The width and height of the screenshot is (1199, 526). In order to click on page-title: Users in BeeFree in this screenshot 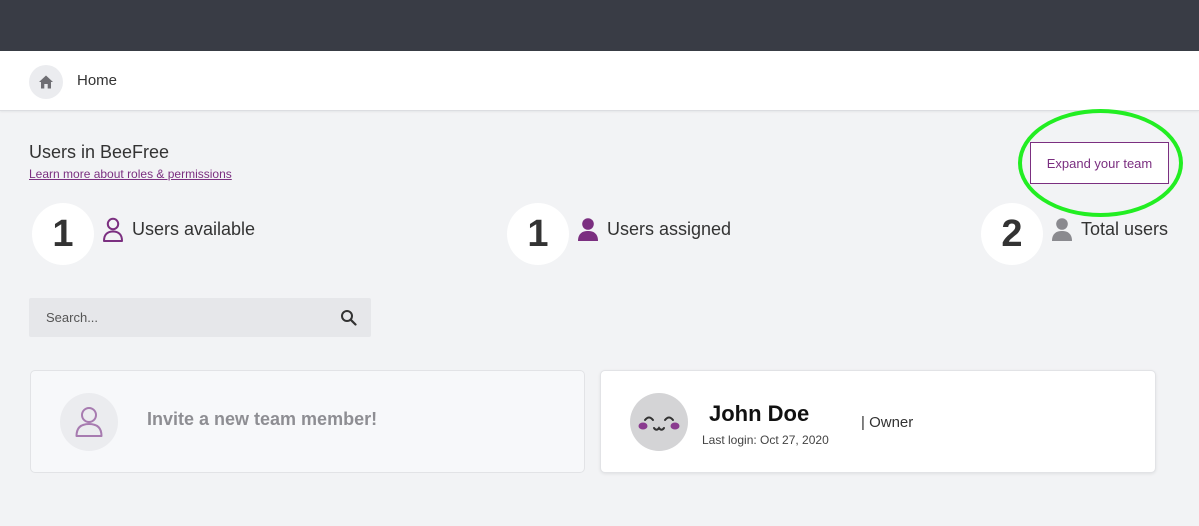, I will do `click(99, 152)`.